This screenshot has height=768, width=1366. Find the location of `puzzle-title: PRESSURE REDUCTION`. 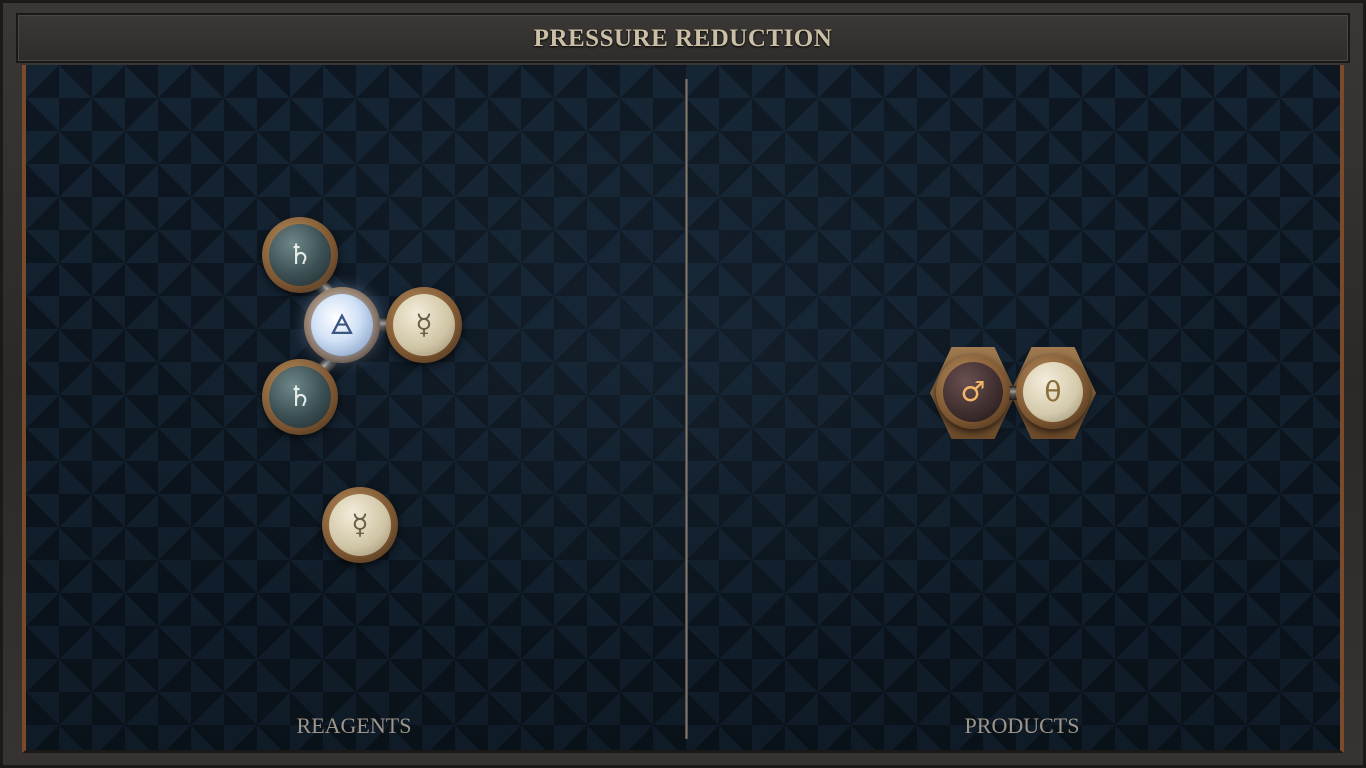

puzzle-title: PRESSURE REDUCTION is located at coordinates (683, 38).